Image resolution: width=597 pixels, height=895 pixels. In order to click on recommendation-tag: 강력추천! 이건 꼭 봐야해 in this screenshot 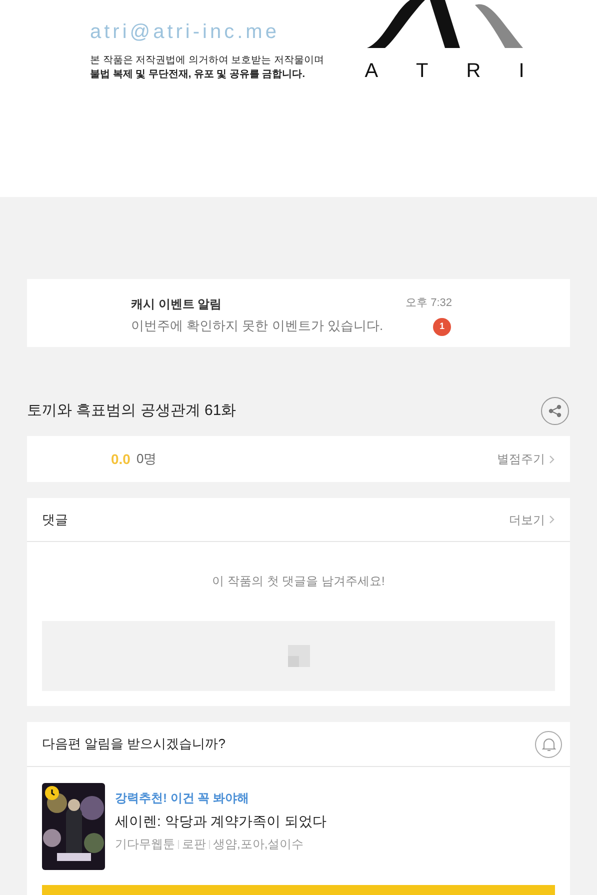, I will do `click(221, 798)`.